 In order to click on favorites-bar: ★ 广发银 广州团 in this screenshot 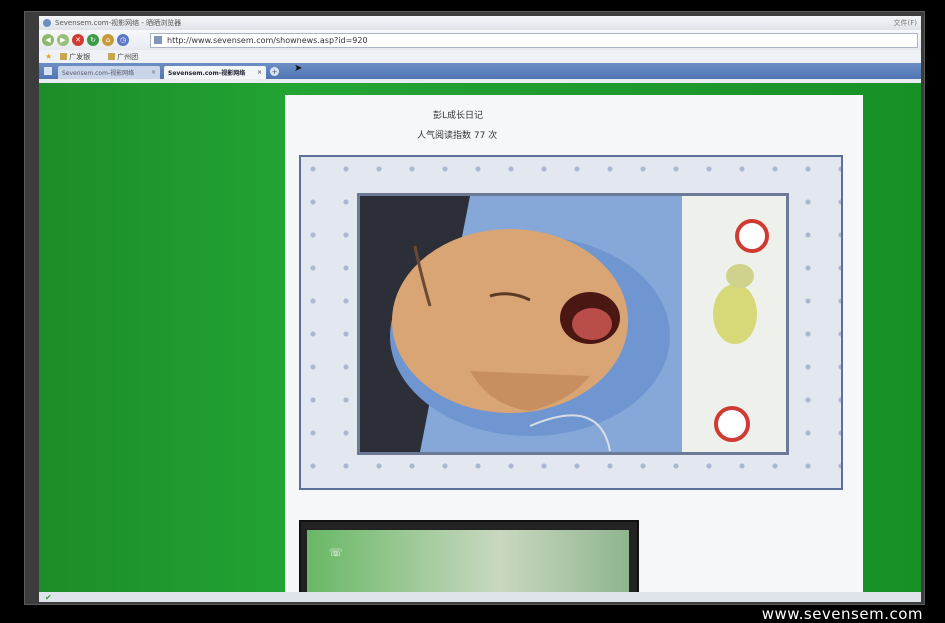, I will do `click(480, 56)`.